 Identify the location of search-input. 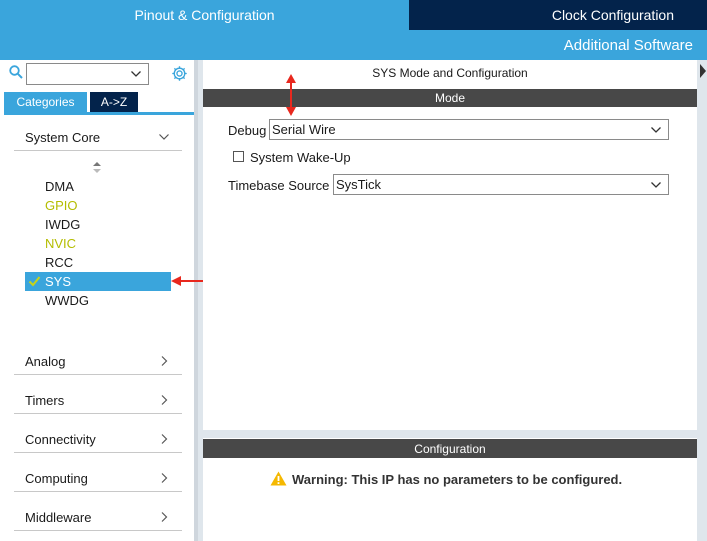
(87, 74).